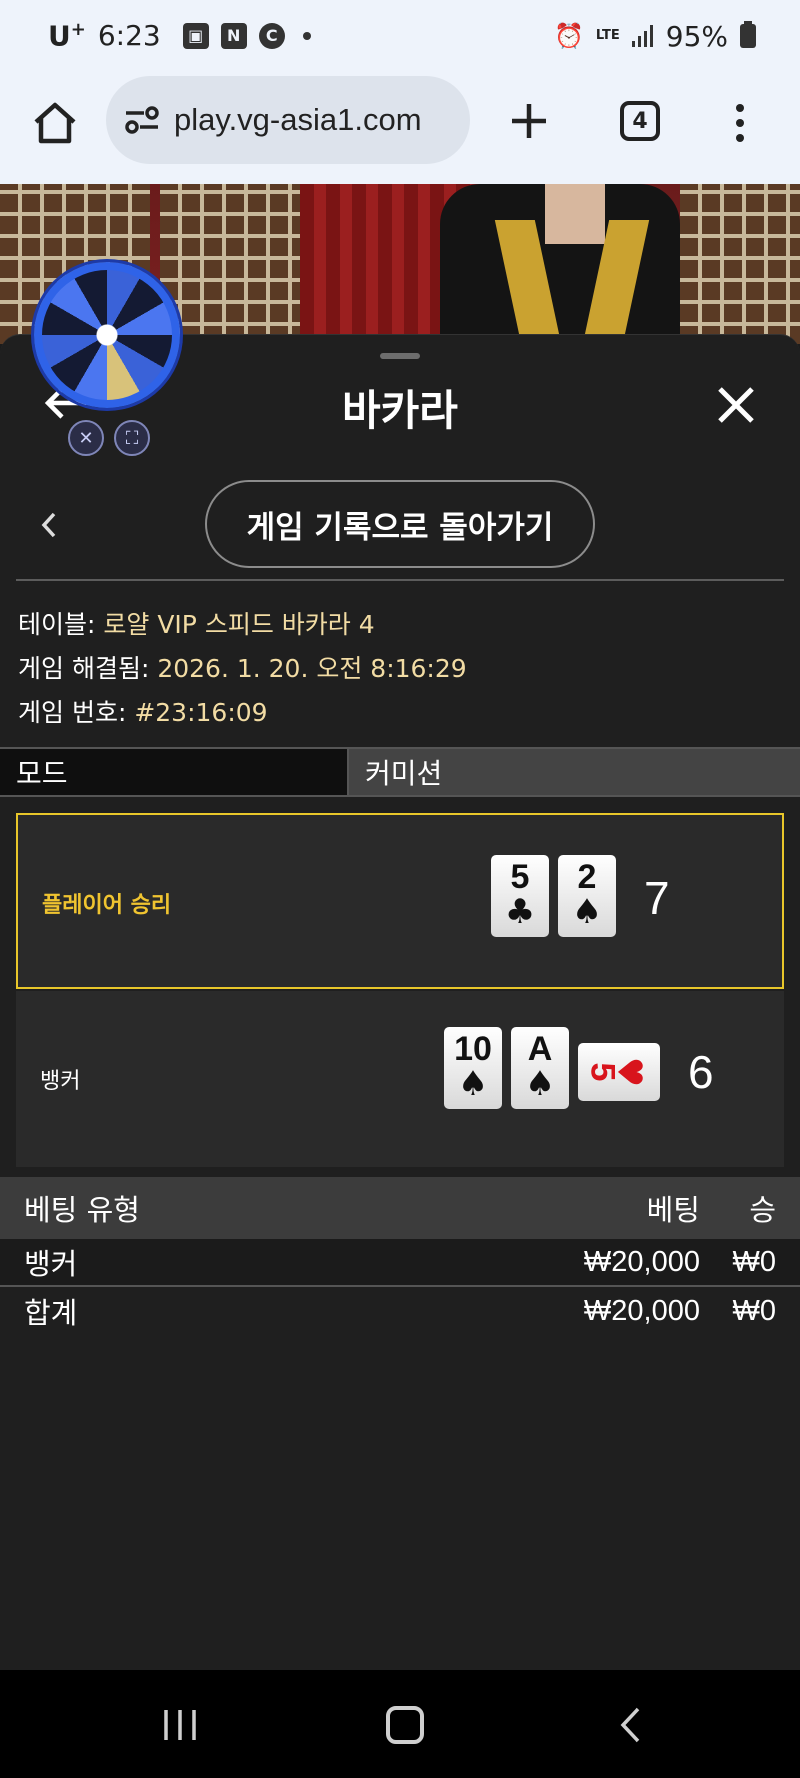 This screenshot has width=800, height=1778. I want to click on recent-apps-icon, so click(180, 1725).